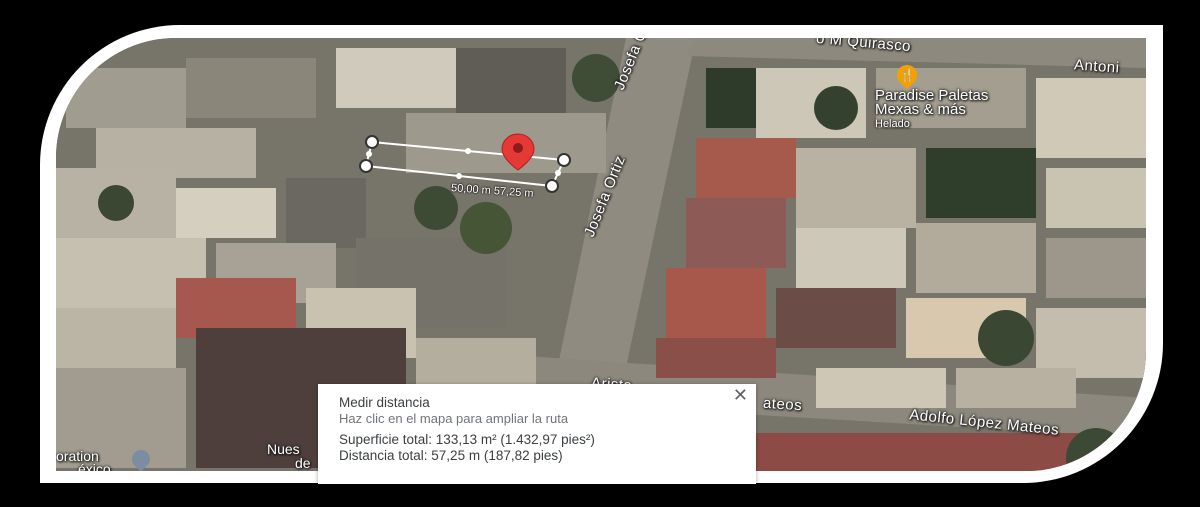 The height and width of the screenshot is (507, 1200). Describe the element at coordinates (920, 110) in the screenshot. I see `poi-name-line2: Mexas & más` at that location.